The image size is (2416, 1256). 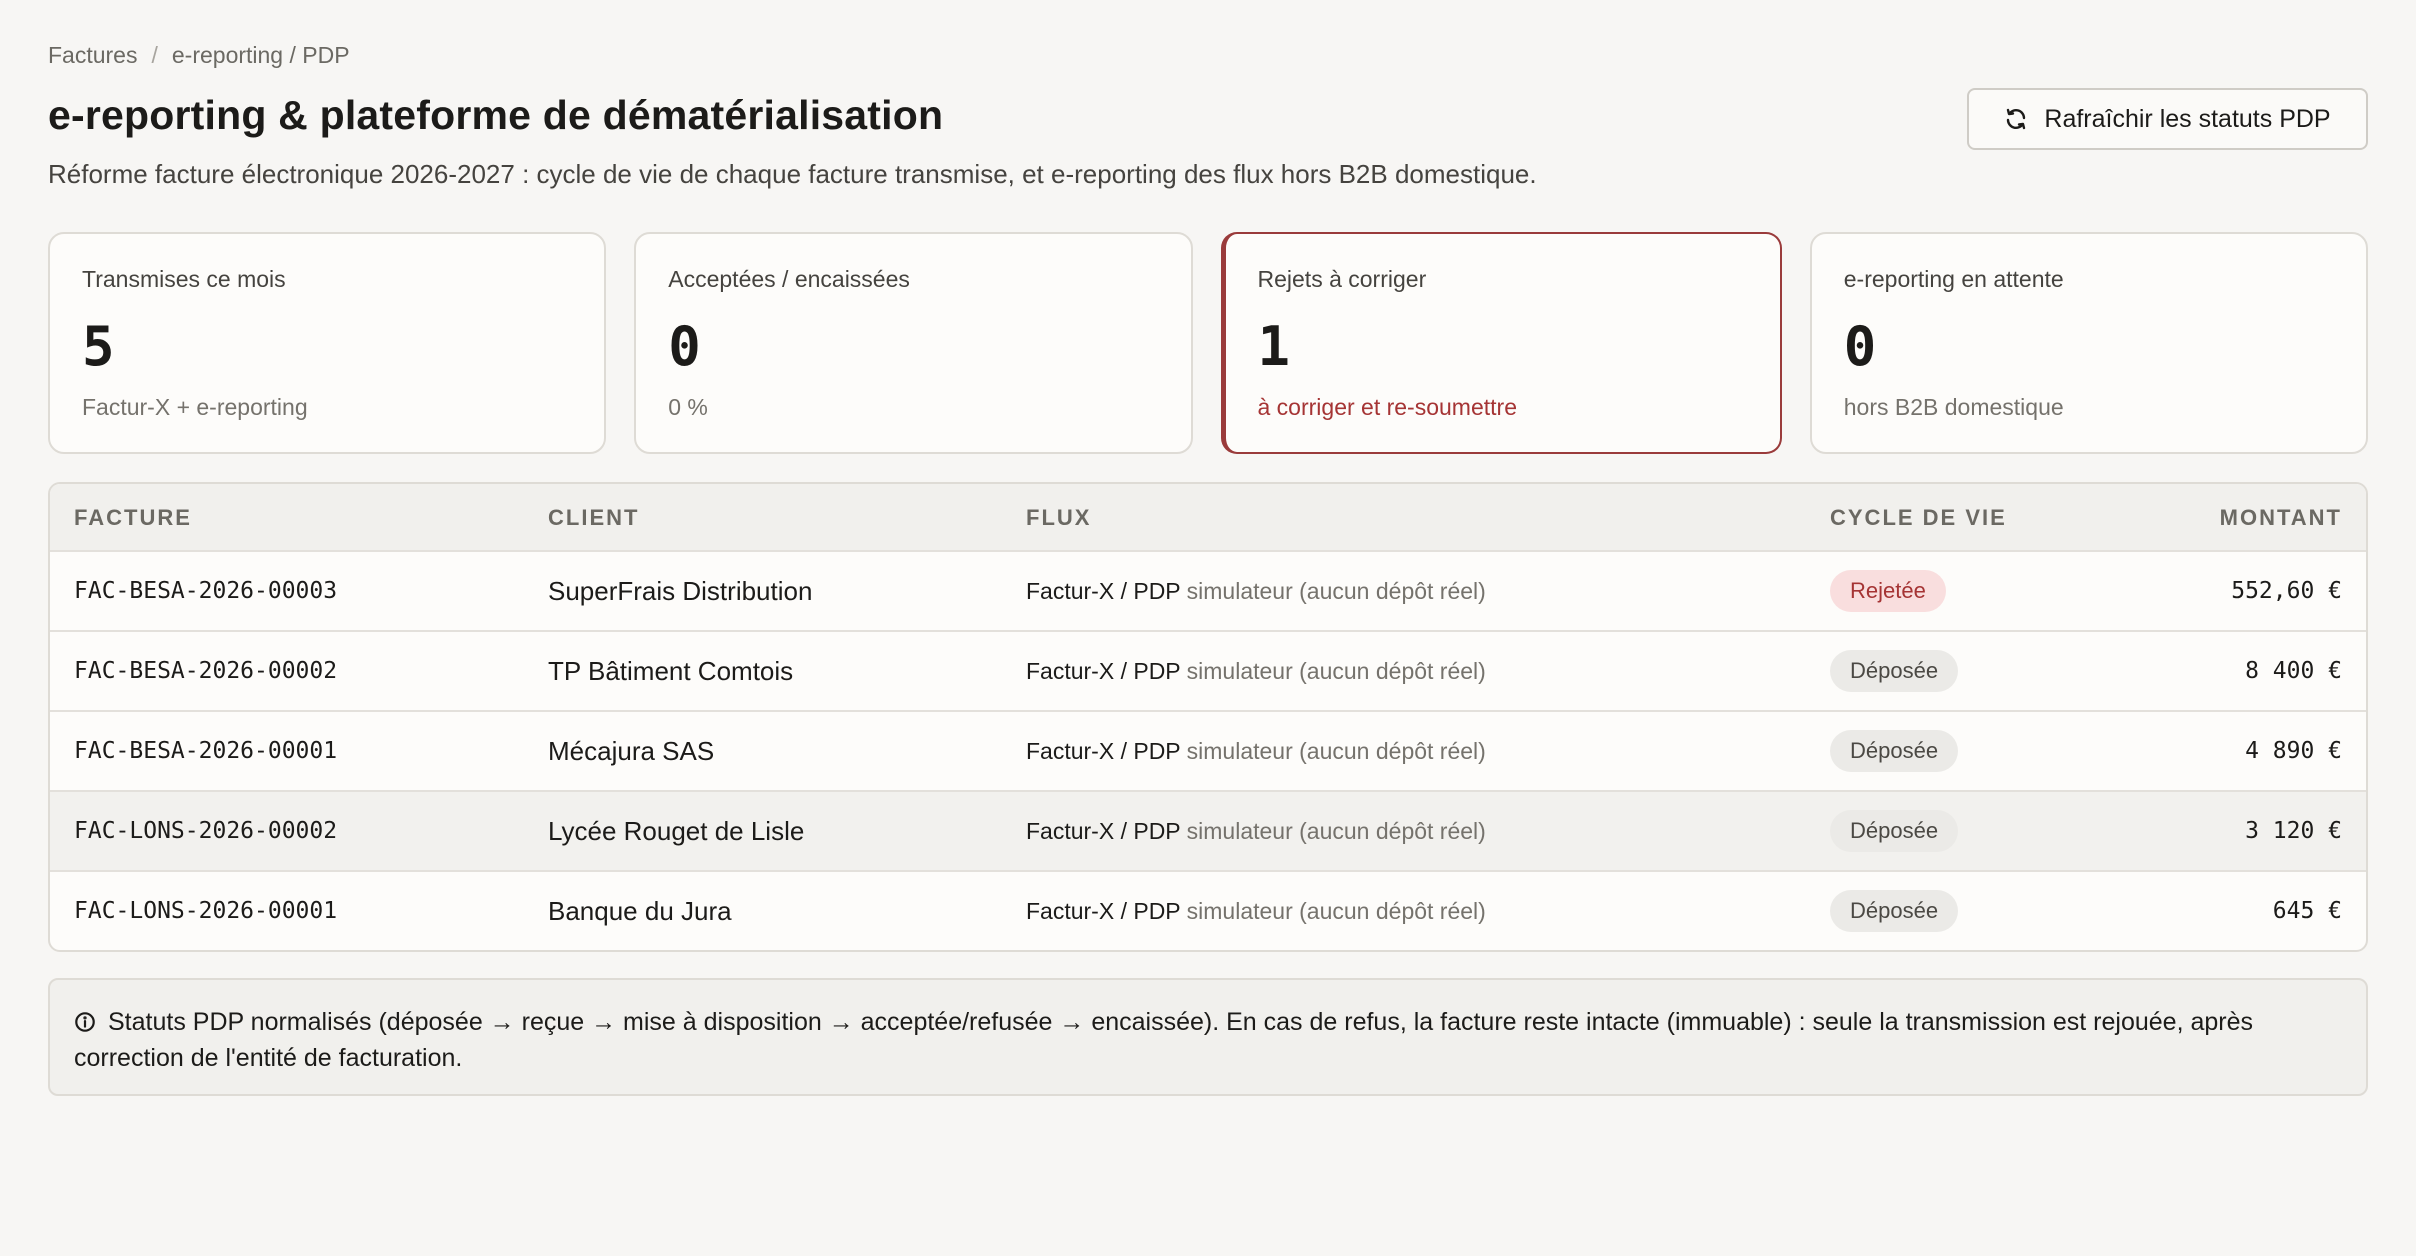 I want to click on refresh-button-label: Rafraîchir les statuts PDP, so click(x=2187, y=118).